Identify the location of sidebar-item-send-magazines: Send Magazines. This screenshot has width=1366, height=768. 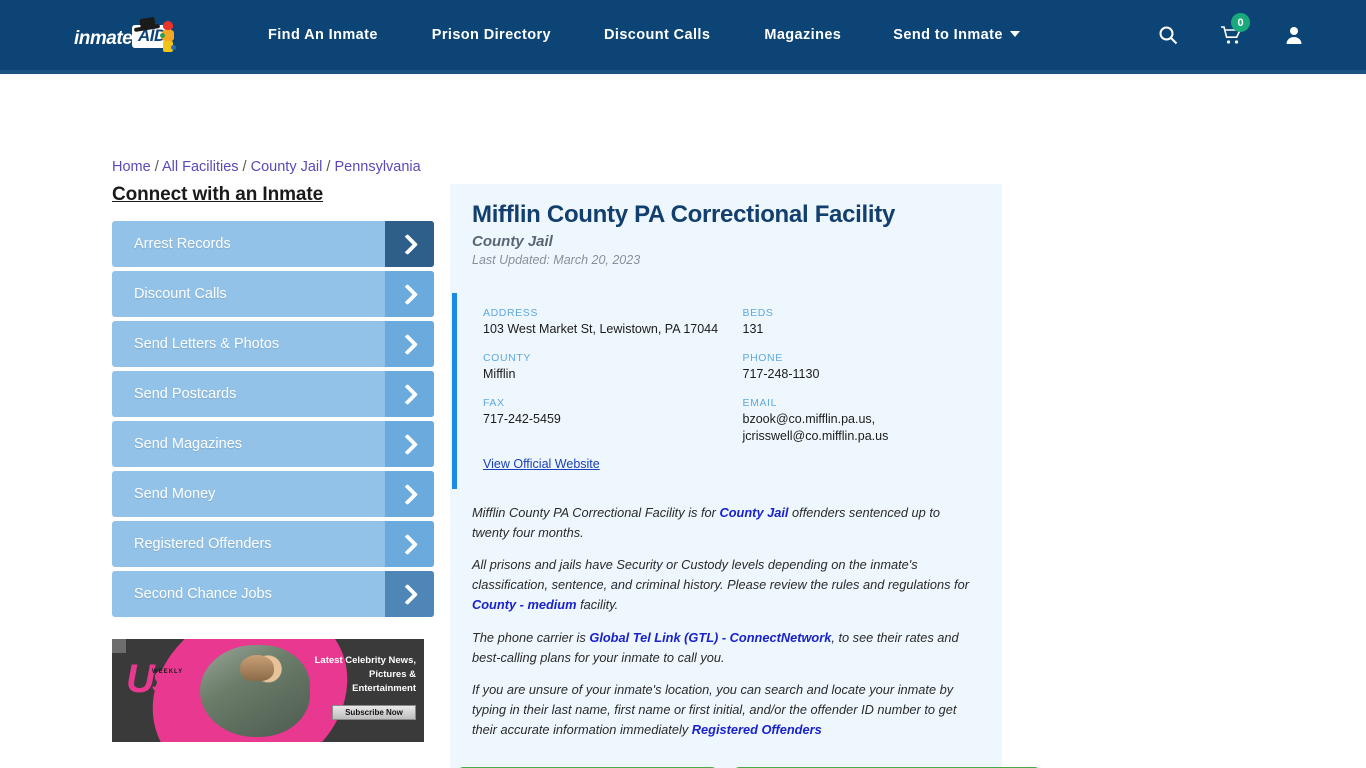
(273, 444).